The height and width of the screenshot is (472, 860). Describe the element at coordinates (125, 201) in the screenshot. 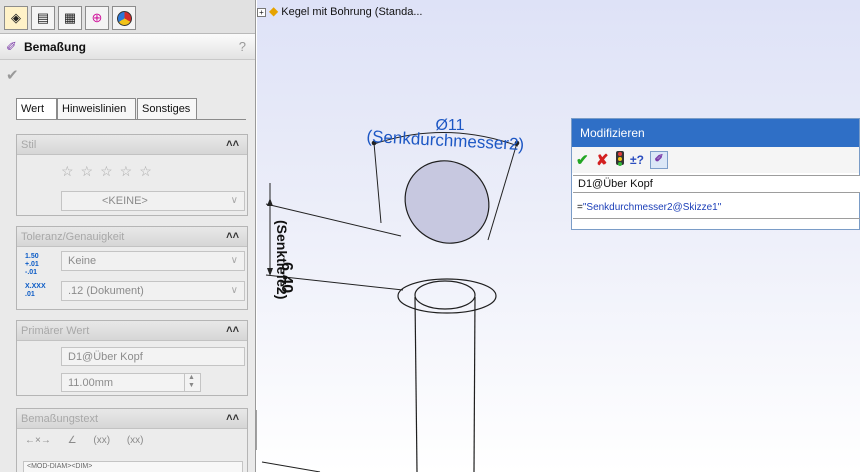

I see `style-dropdown-value: <KEINE>` at that location.